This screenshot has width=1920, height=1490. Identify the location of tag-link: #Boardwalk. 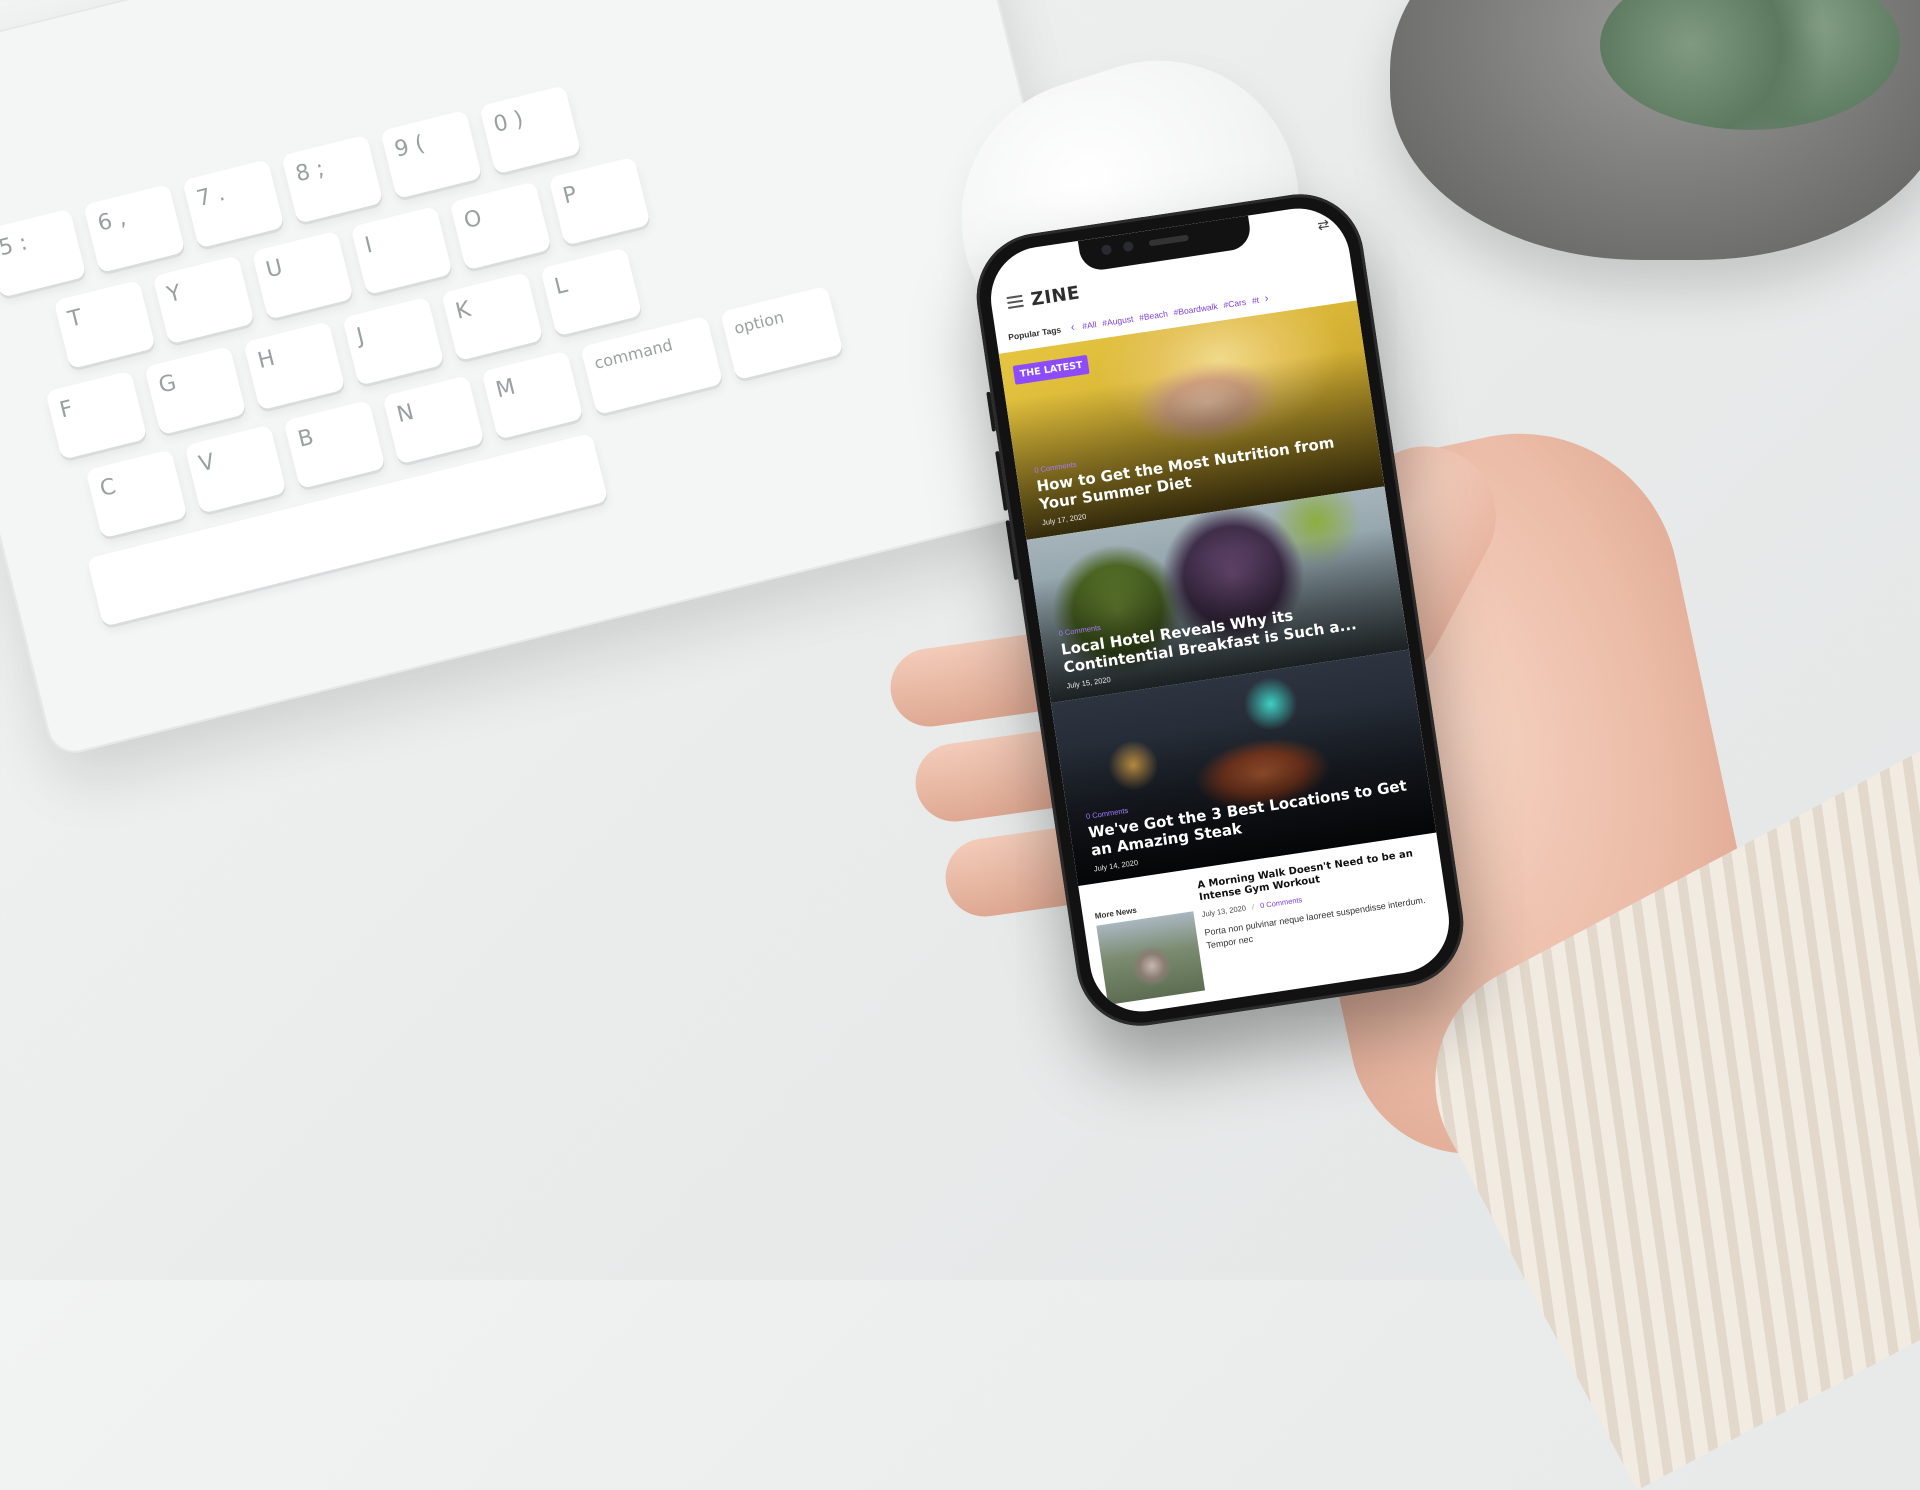
(1195, 309).